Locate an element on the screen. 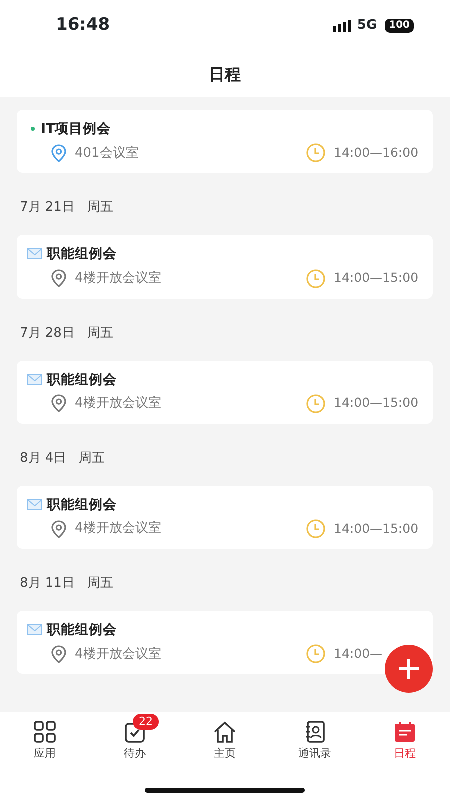 Image resolution: width=450 pixels, height=800 pixels. tab-item: 通讯录 is located at coordinates (315, 738).